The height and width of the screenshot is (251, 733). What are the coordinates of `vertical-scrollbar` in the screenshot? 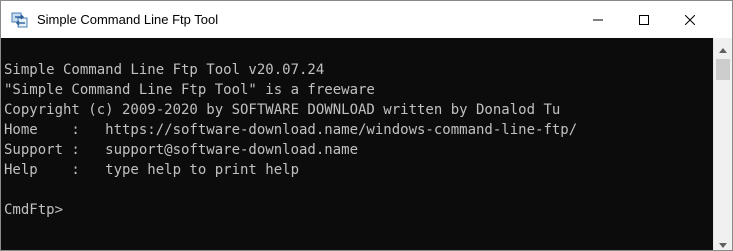 It's located at (722, 144).